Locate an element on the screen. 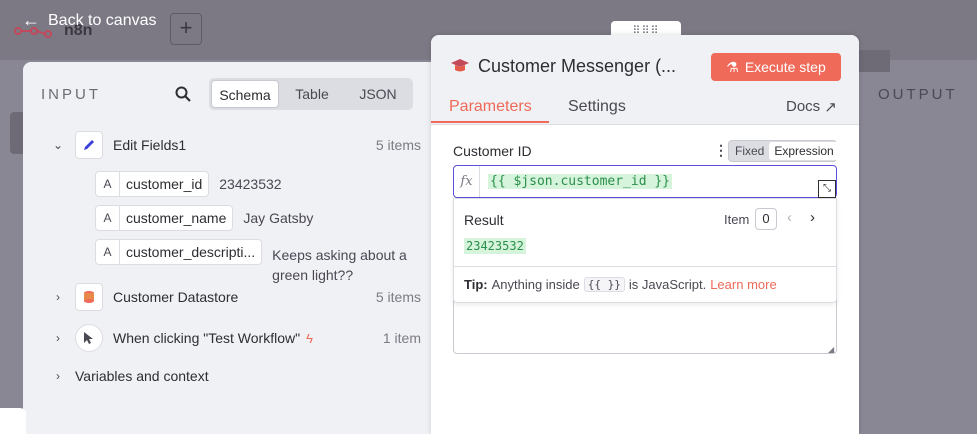  back-to-canvas-button: ← Back to canvas is located at coordinates (89, 20).